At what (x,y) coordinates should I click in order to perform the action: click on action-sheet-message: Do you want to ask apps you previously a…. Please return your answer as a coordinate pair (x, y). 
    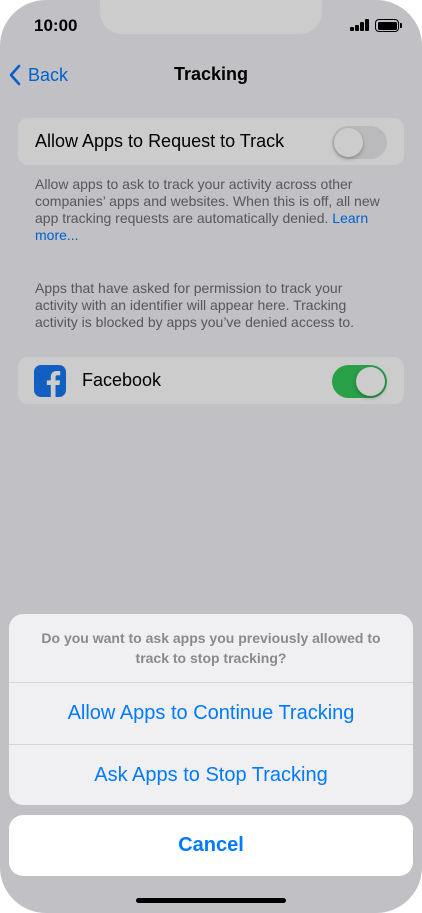
    Looking at the image, I should click on (211, 648).